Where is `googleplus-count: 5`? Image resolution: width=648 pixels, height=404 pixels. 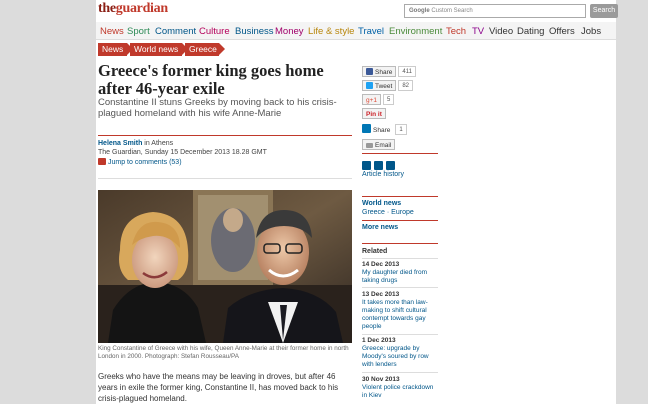
googleplus-count: 5 is located at coordinates (389, 99).